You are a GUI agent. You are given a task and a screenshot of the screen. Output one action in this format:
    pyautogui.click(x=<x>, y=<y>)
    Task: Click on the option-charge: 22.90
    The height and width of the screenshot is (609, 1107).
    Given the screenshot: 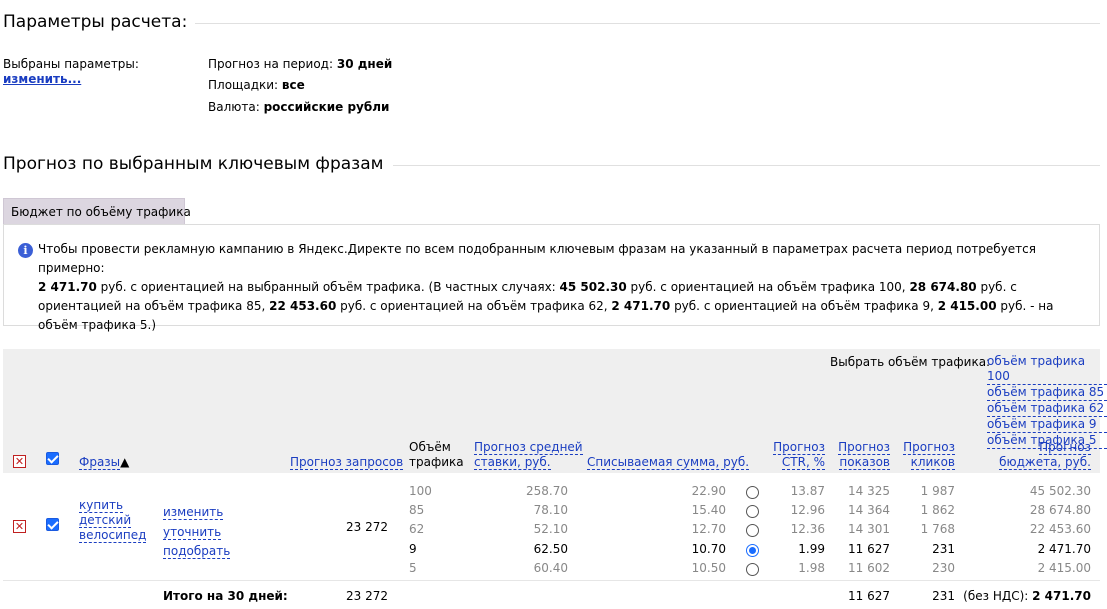 What is the action you would take?
    pyautogui.click(x=708, y=491)
    